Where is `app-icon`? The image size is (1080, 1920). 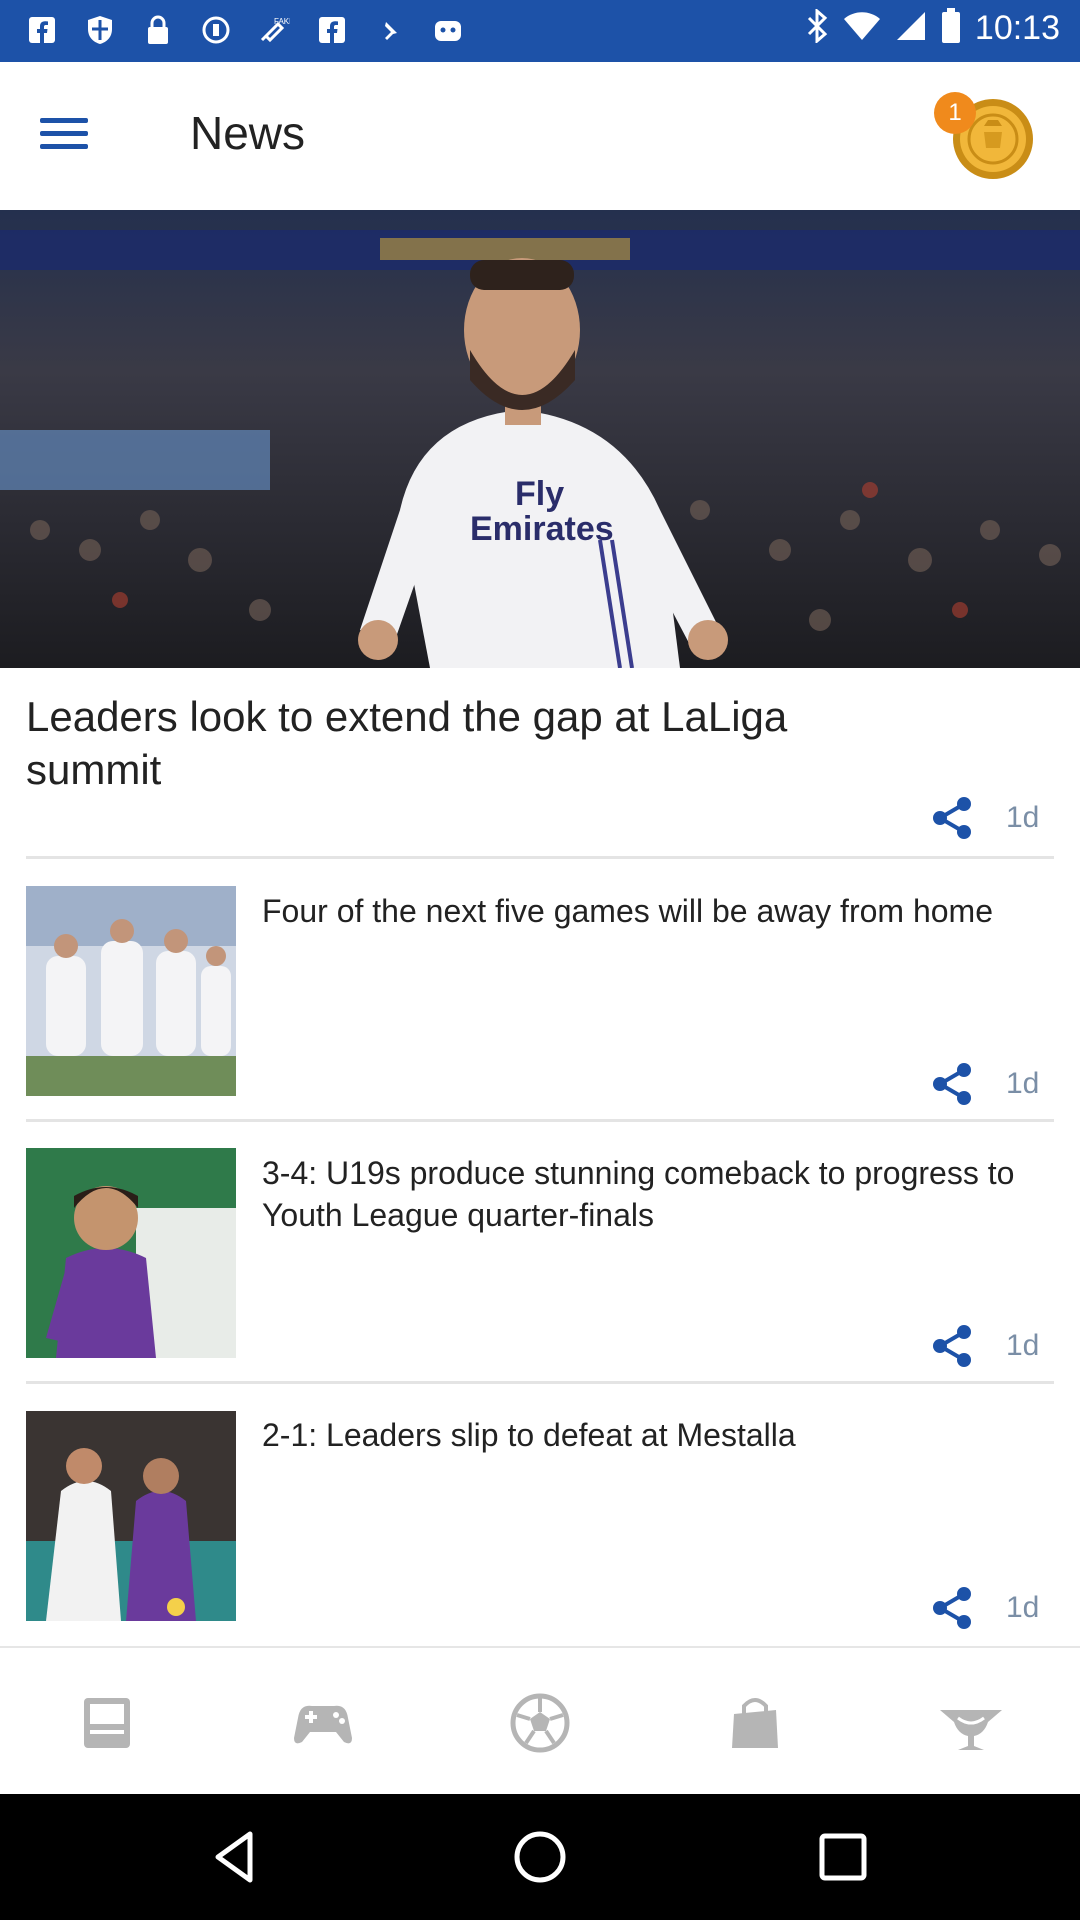
app-icon is located at coordinates (448, 30).